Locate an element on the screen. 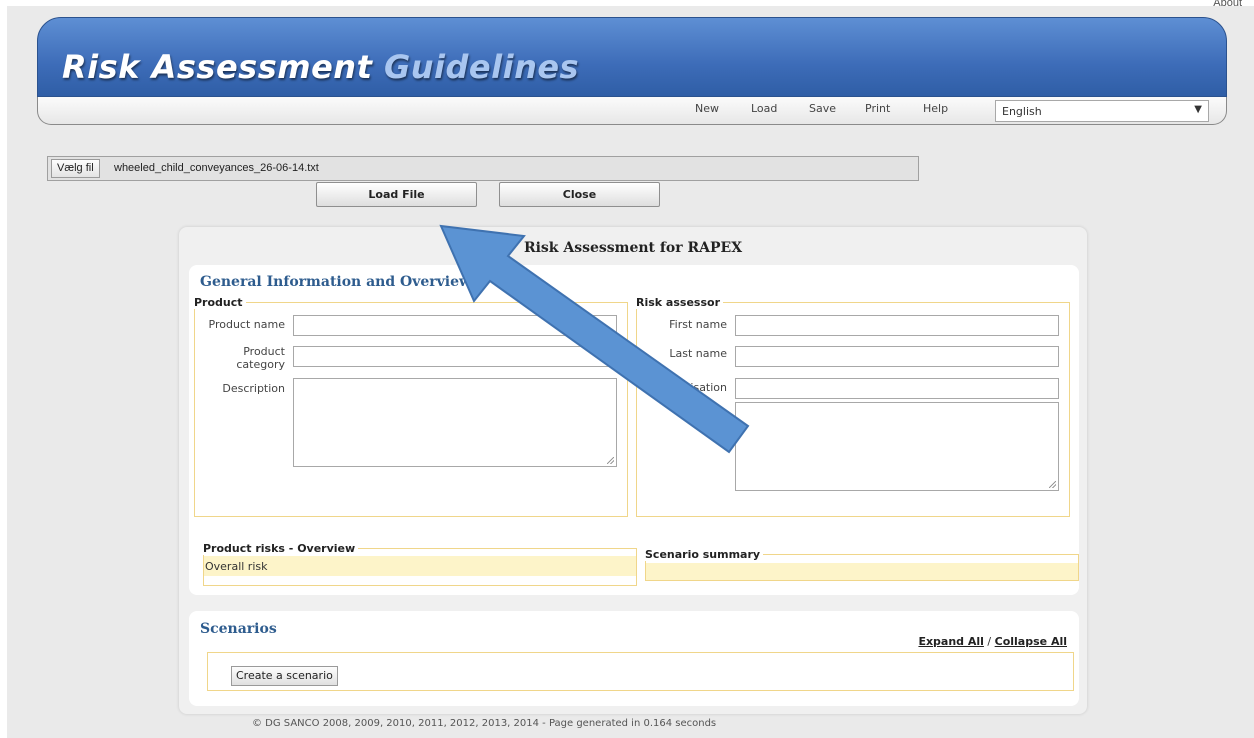  scenarios-heading: Scenarios is located at coordinates (238, 629).